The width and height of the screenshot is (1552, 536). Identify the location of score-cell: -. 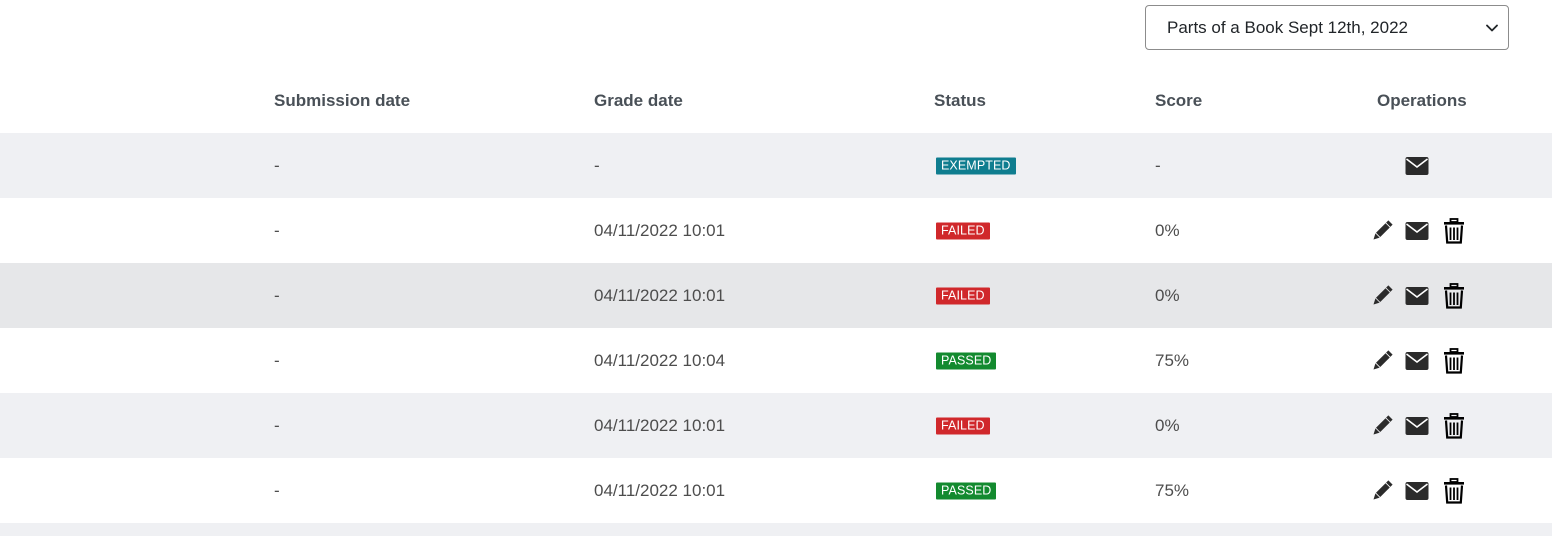
(1158, 165).